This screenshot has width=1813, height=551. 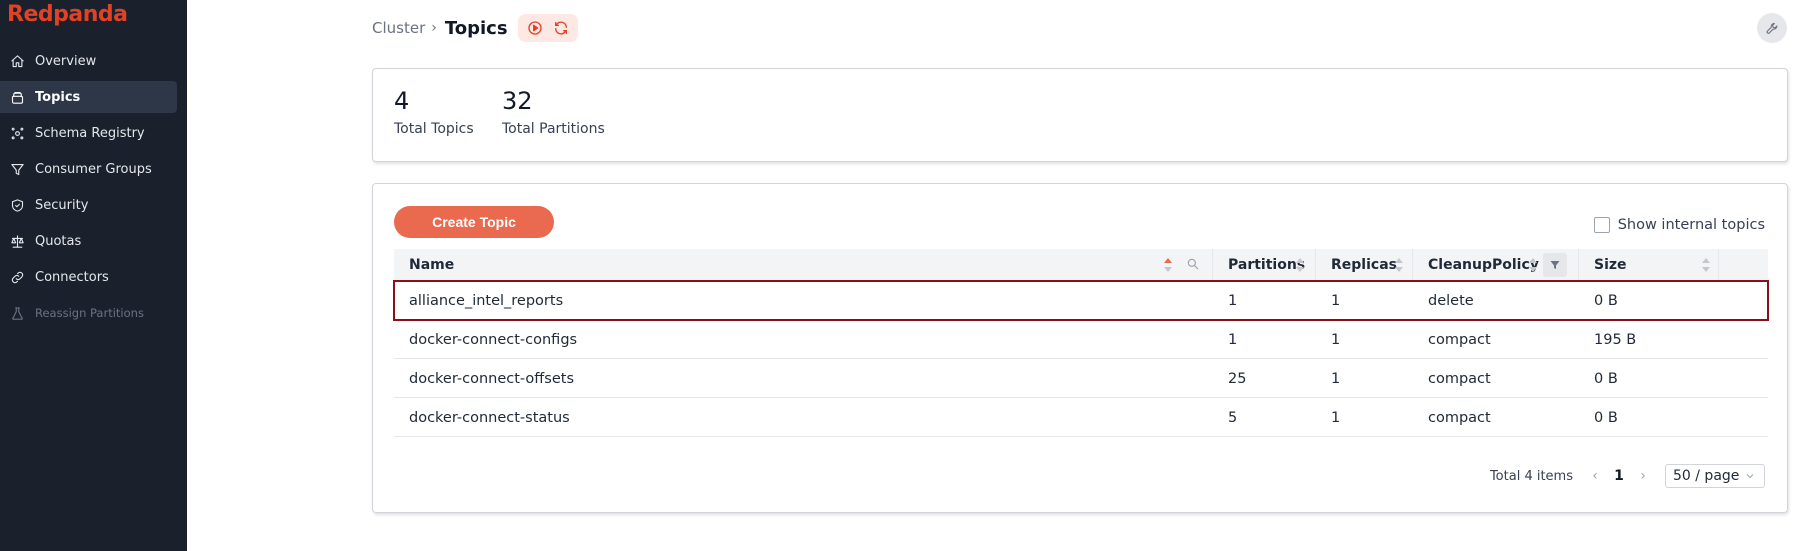 I want to click on create-topic-button: Create Topic, so click(x=474, y=222).